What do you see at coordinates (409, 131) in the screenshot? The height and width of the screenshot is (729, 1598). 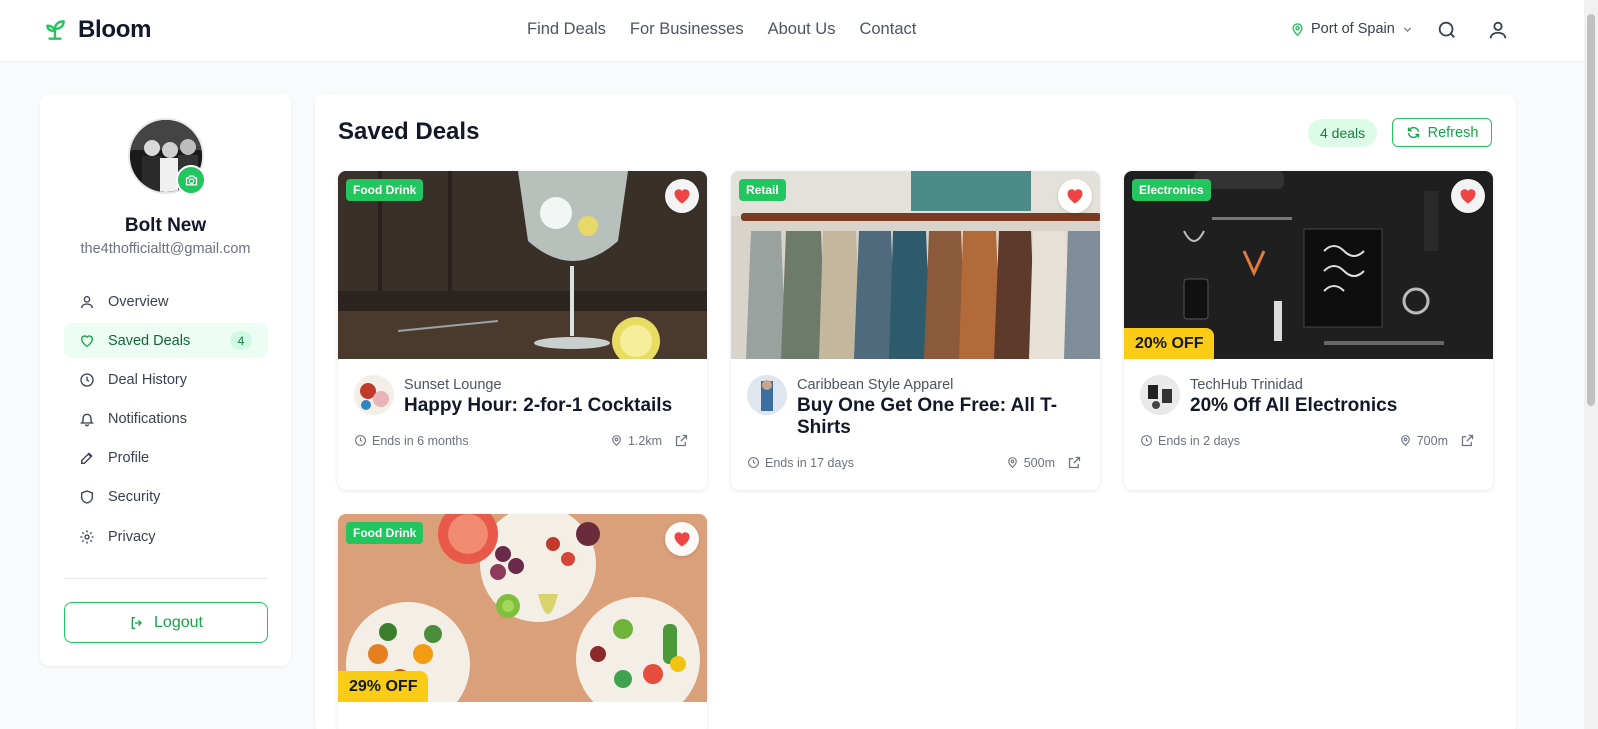 I see `page-title: Saved Deals` at bounding box center [409, 131].